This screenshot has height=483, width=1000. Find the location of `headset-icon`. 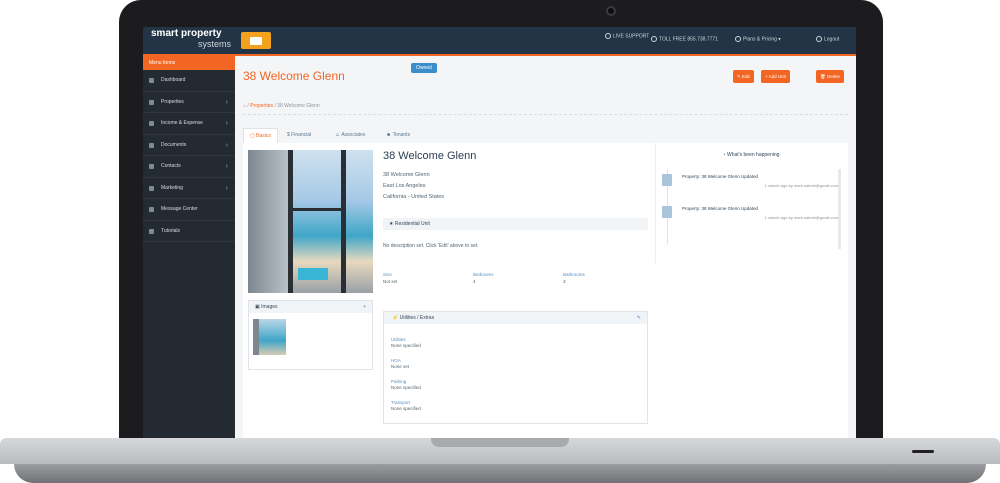

headset-icon is located at coordinates (608, 36).